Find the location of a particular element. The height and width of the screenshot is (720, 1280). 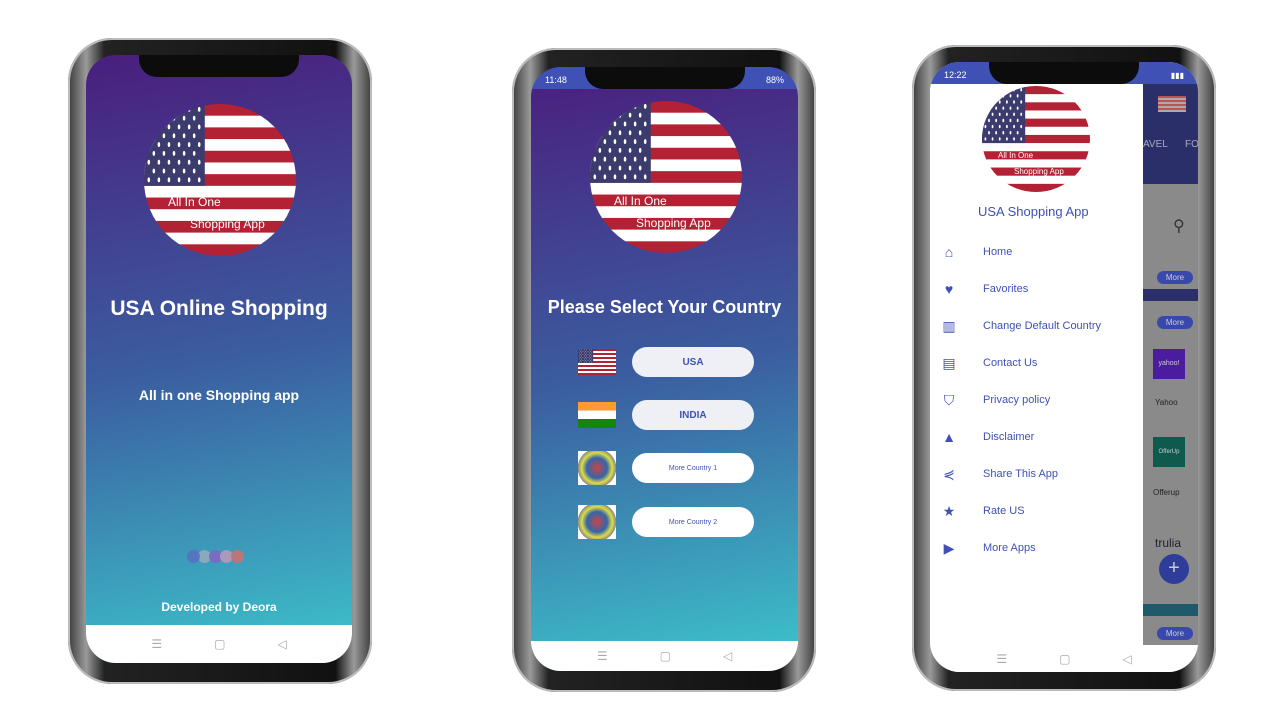

country-button-india: INDIA is located at coordinates (693, 415).